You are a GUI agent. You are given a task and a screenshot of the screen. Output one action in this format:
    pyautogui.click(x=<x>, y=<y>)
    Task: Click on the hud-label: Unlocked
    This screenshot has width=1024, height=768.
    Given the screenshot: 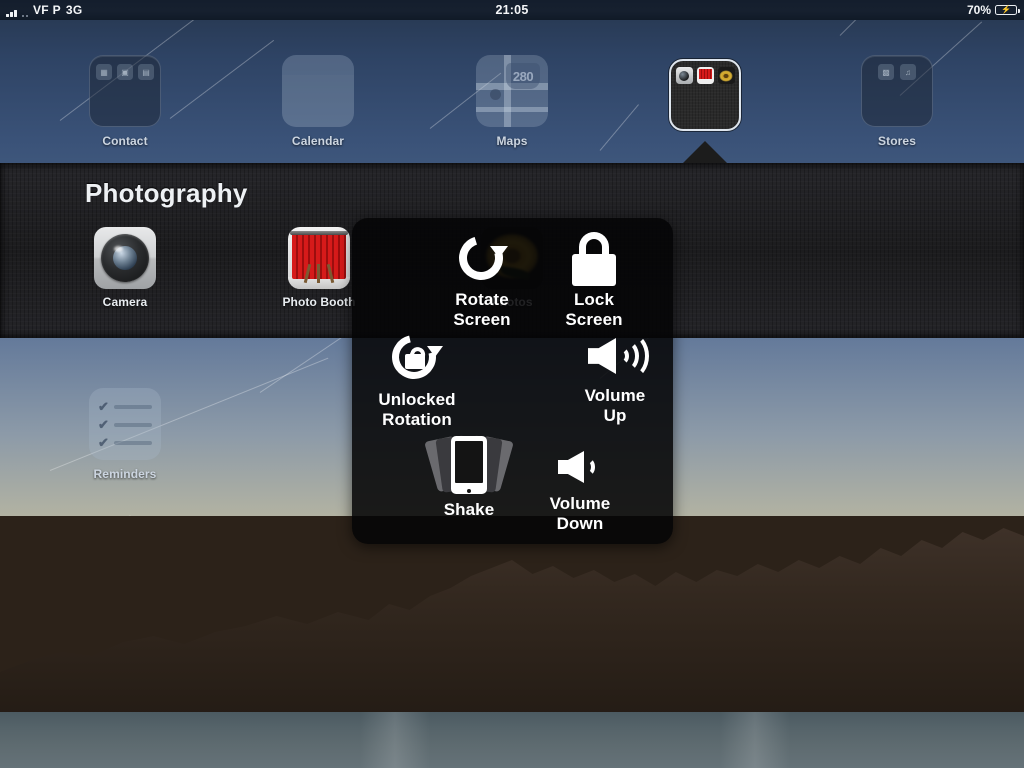 What is the action you would take?
    pyautogui.click(x=417, y=399)
    